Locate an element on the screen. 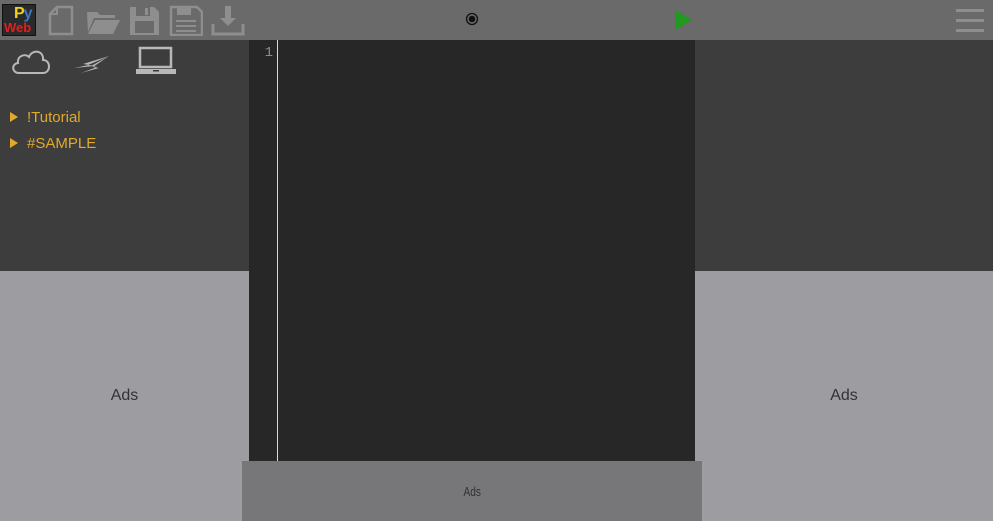  tree-item-sample: #SAMPLE is located at coordinates (53, 143).